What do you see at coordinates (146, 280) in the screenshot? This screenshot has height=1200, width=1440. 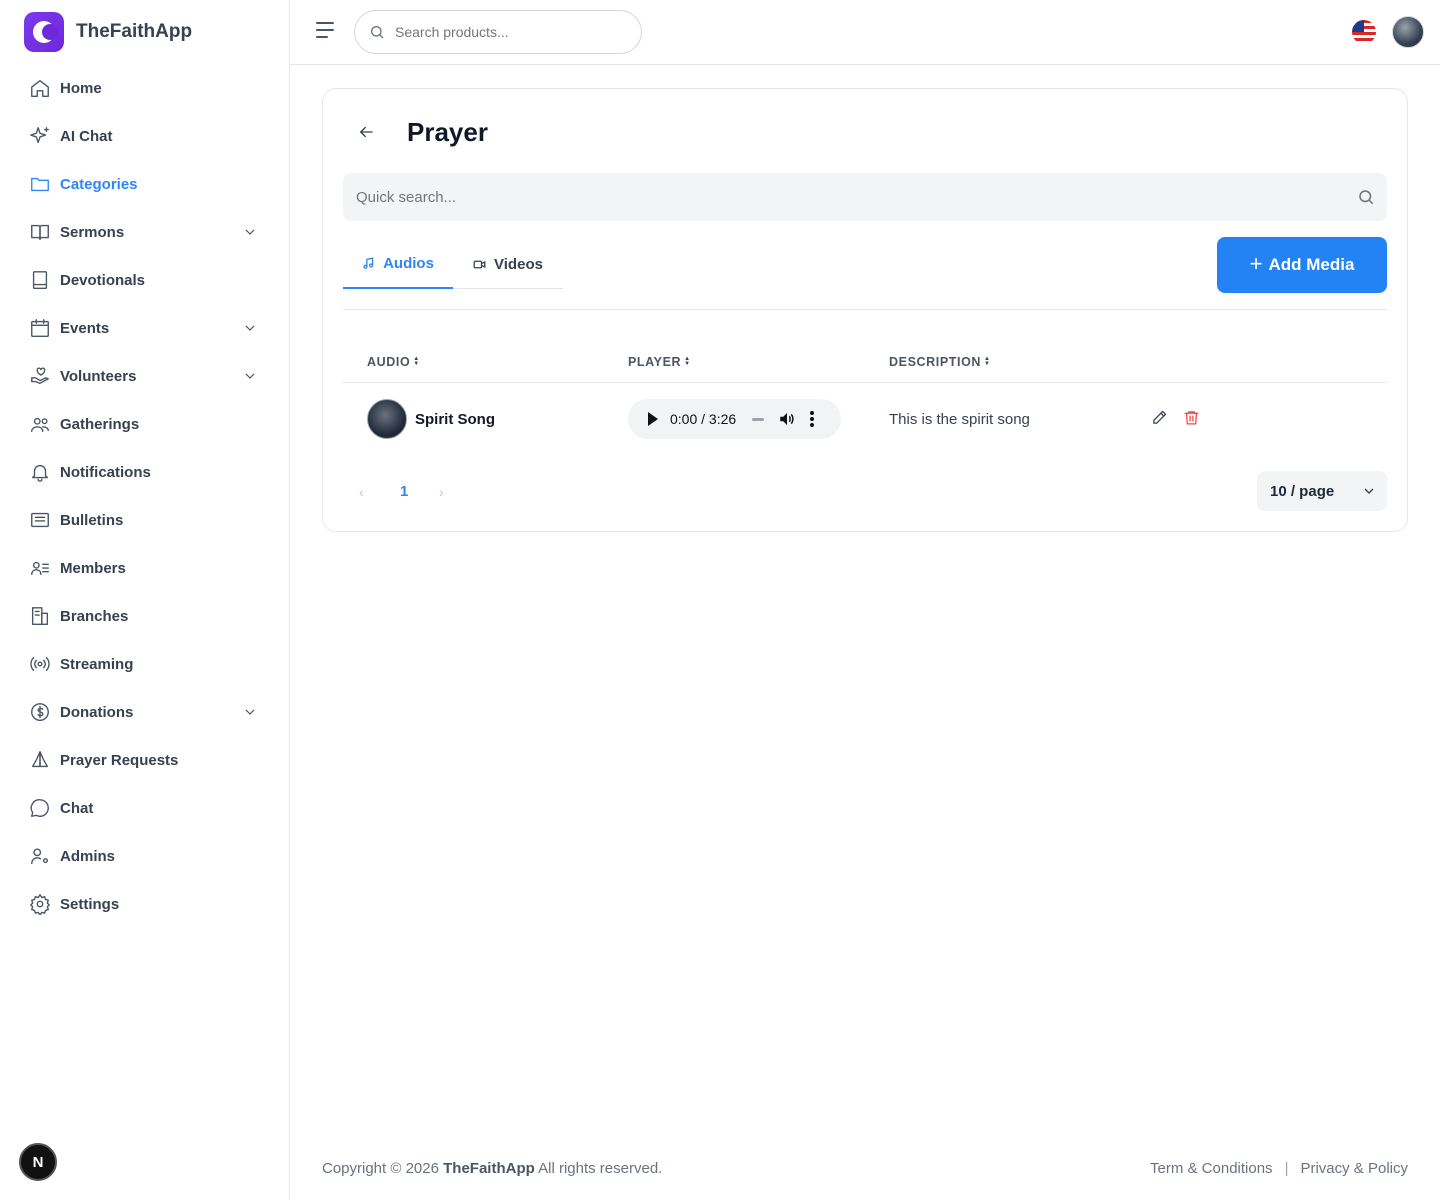 I see `sidebar-item-devotionals: Devotionals` at bounding box center [146, 280].